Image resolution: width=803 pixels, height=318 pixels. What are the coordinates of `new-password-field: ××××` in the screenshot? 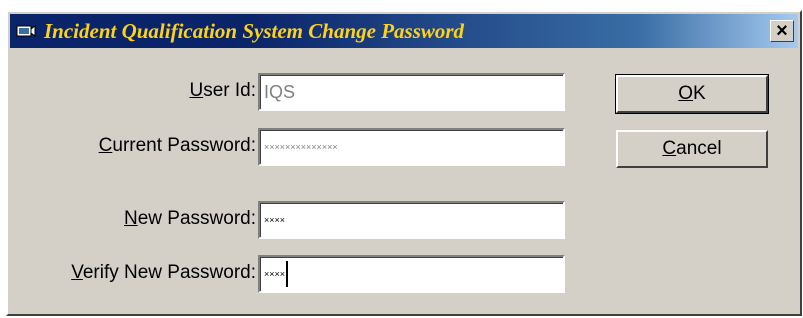 It's located at (411, 220).